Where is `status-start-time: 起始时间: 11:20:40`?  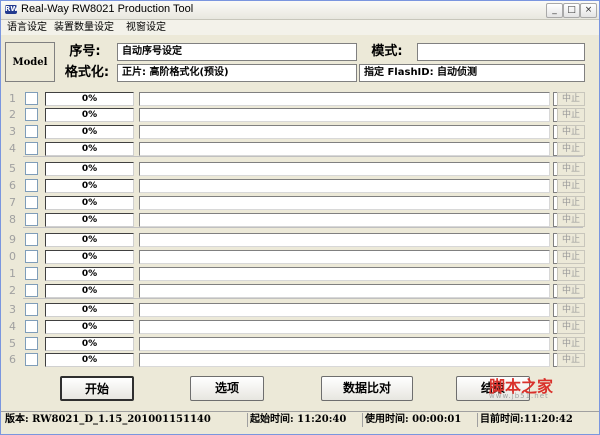 status-start-time: 起始时间: 11:20:40 is located at coordinates (305, 420).